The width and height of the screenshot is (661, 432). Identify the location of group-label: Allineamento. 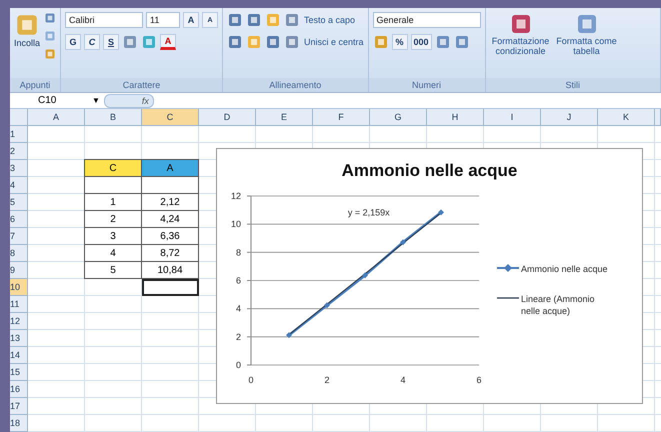
(295, 85).